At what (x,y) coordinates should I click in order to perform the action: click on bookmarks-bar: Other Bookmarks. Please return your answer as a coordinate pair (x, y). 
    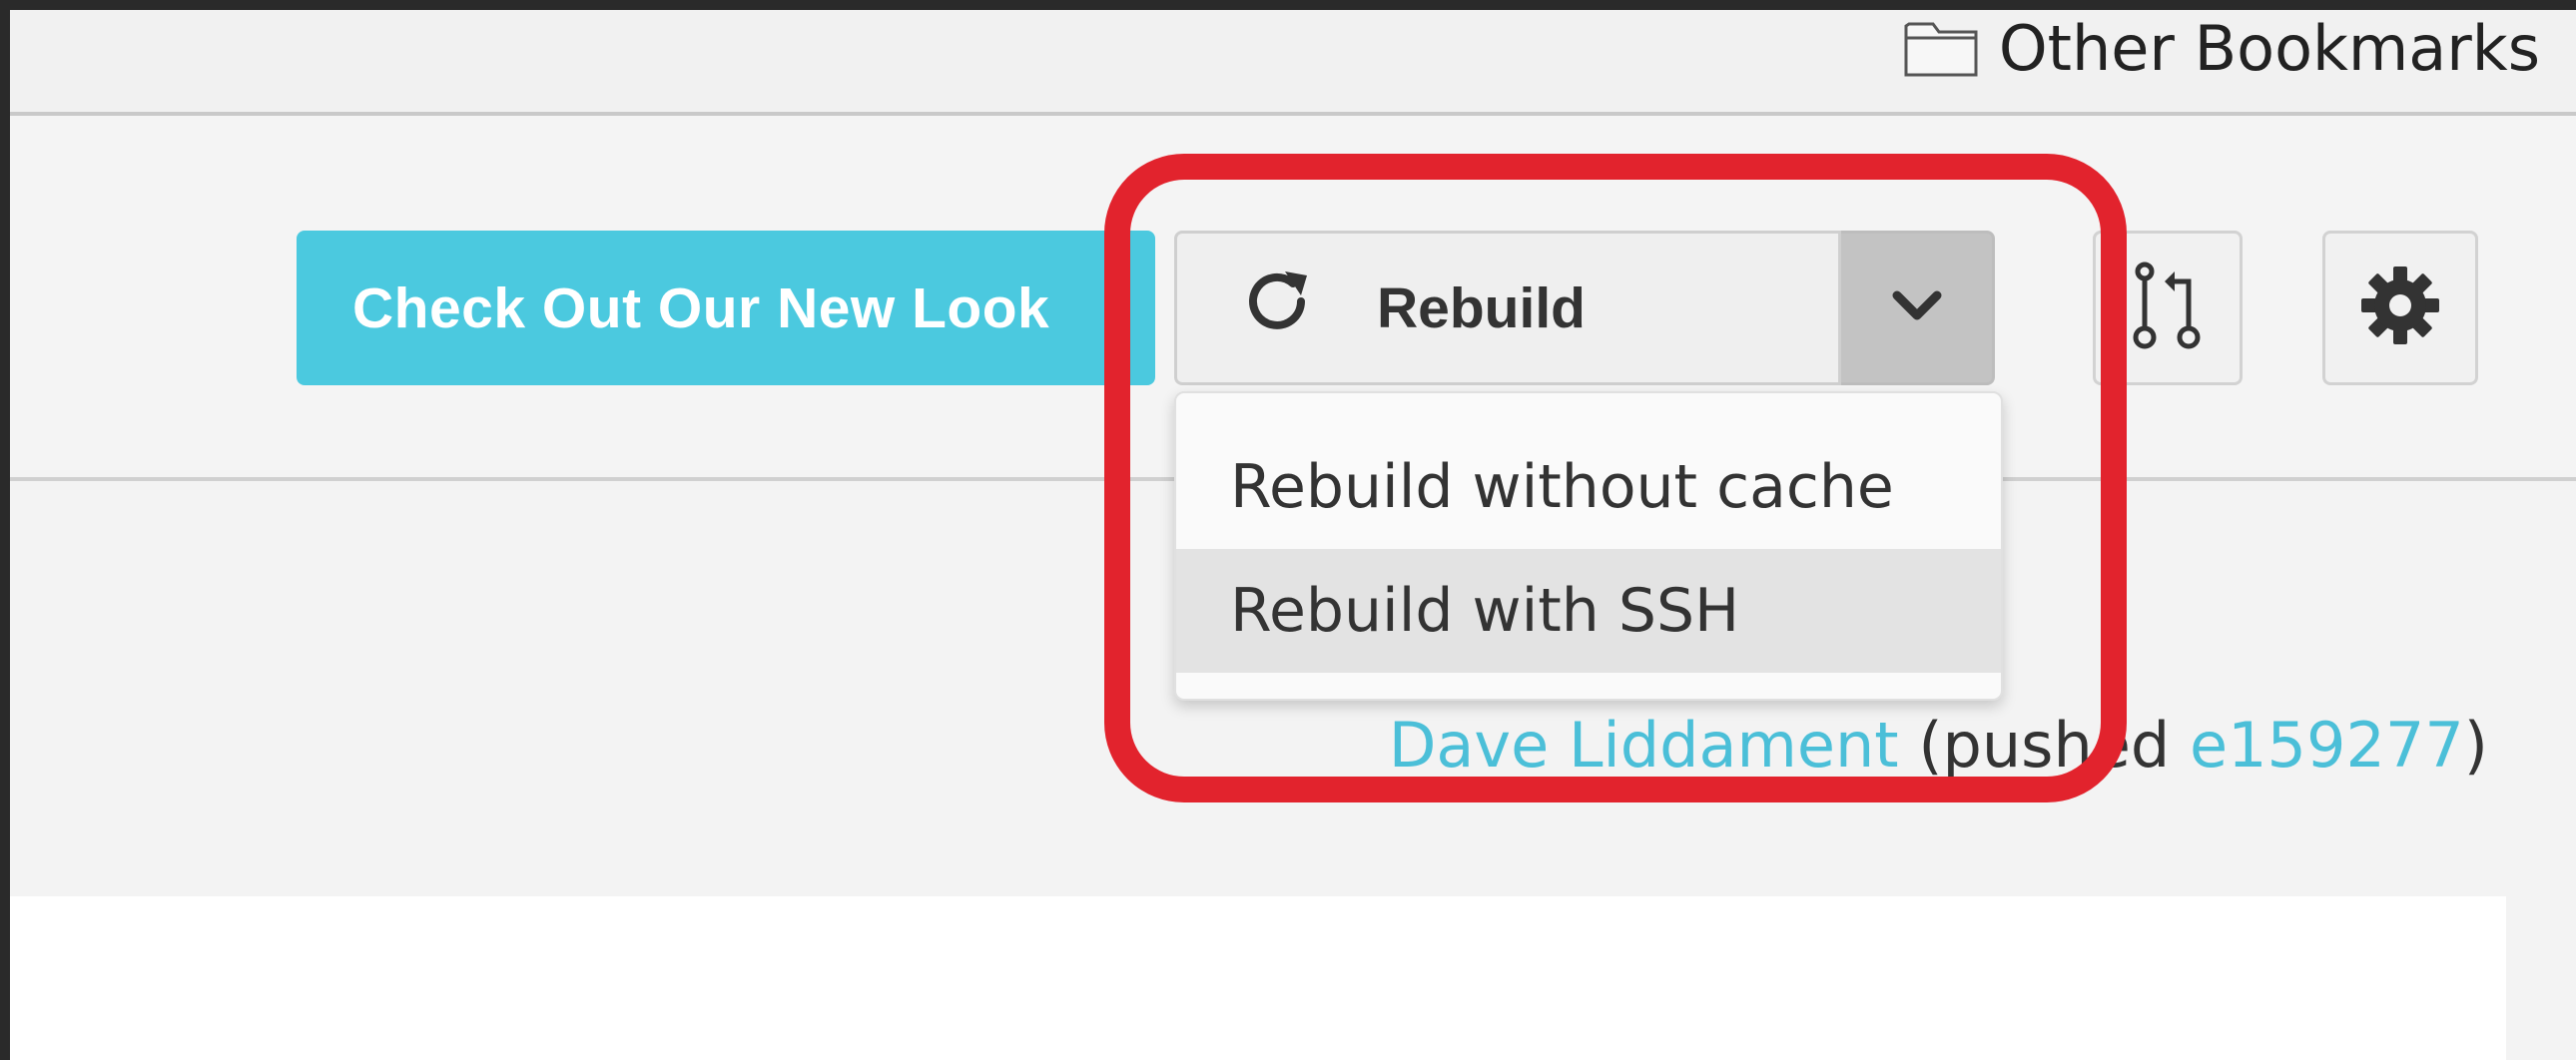
    Looking at the image, I should click on (1293, 63).